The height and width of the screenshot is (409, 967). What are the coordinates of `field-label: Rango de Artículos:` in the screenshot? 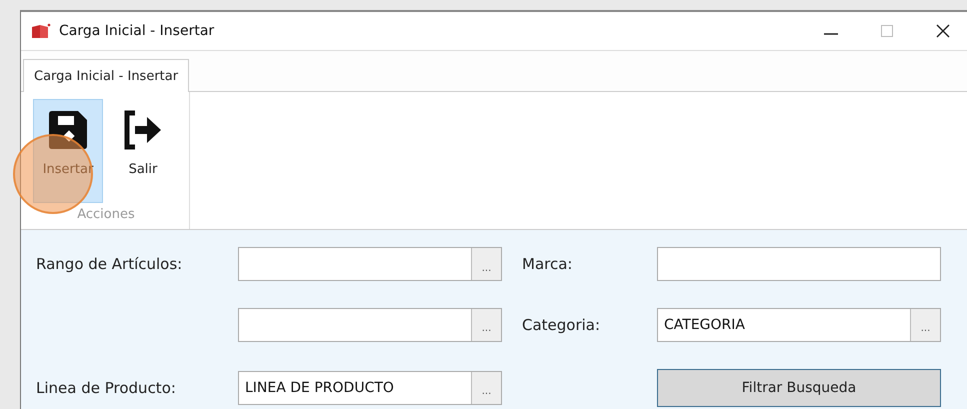 It's located at (110, 264).